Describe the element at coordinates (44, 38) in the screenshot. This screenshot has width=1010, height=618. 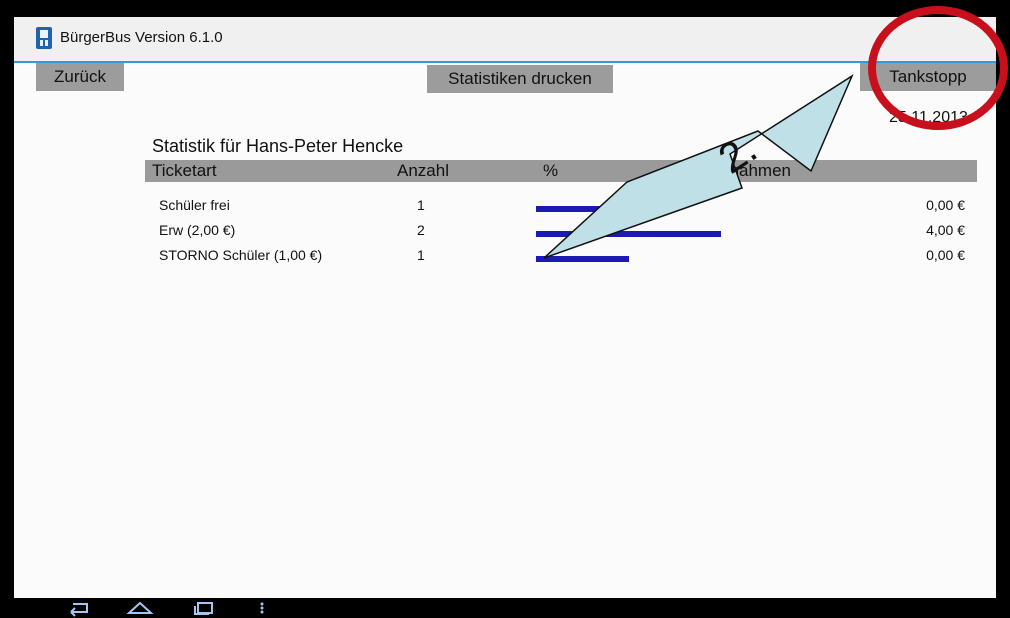
I see `bus-app-icon` at that location.